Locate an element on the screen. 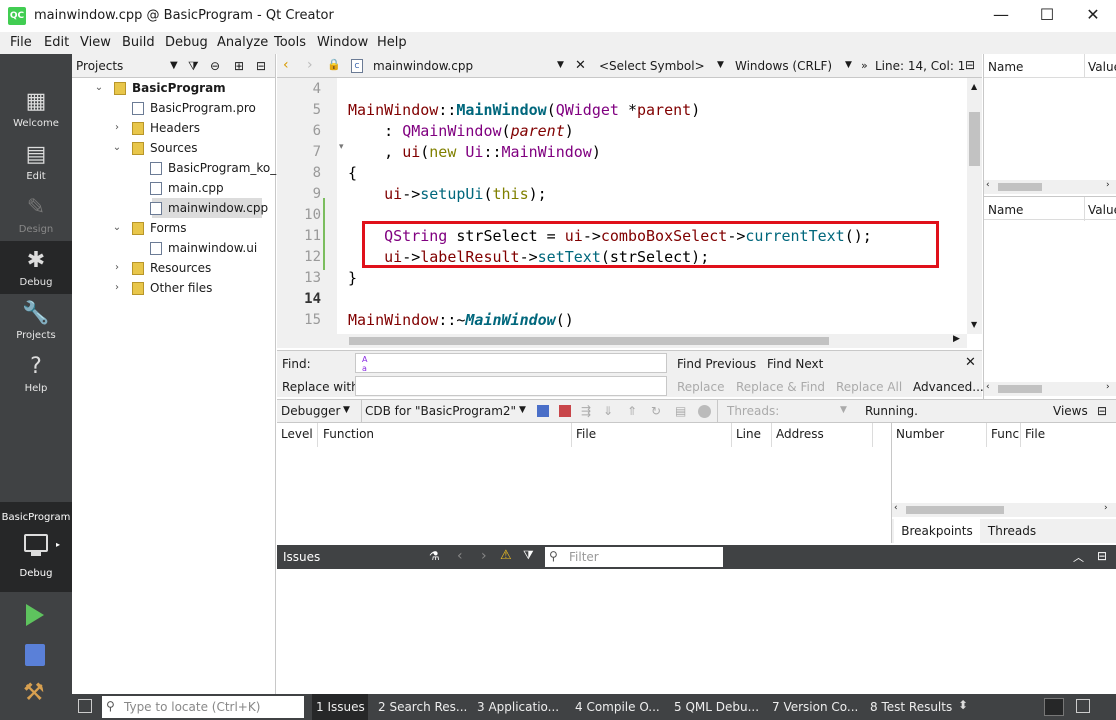 This screenshot has height=720, width=1116. tab-threads: Threads is located at coordinates (1012, 531).